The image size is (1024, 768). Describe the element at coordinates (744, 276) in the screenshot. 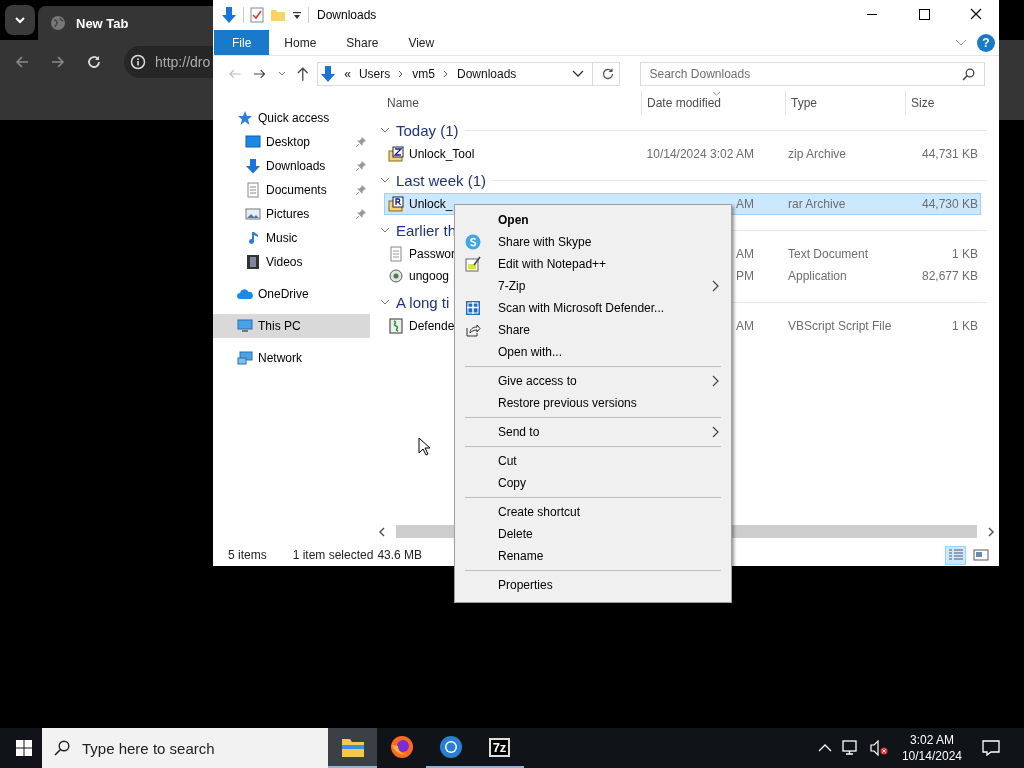

I see `date-cell-text: PM` at that location.